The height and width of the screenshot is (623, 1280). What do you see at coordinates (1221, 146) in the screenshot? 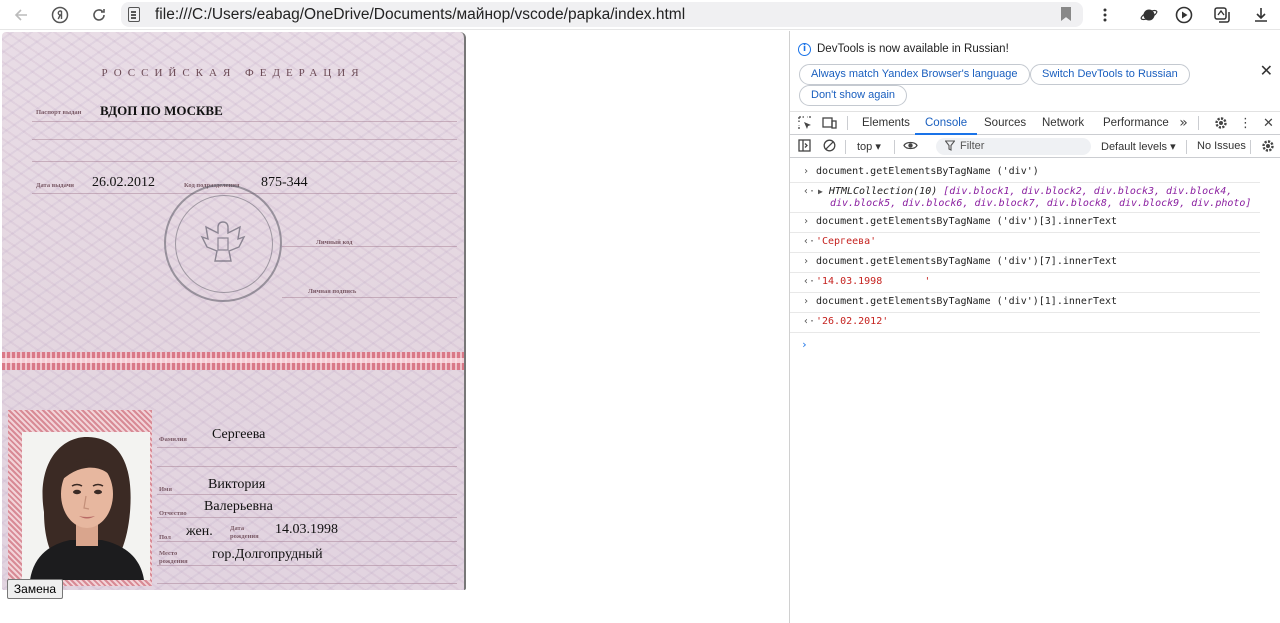
I see `issues-counter: No Issues` at bounding box center [1221, 146].